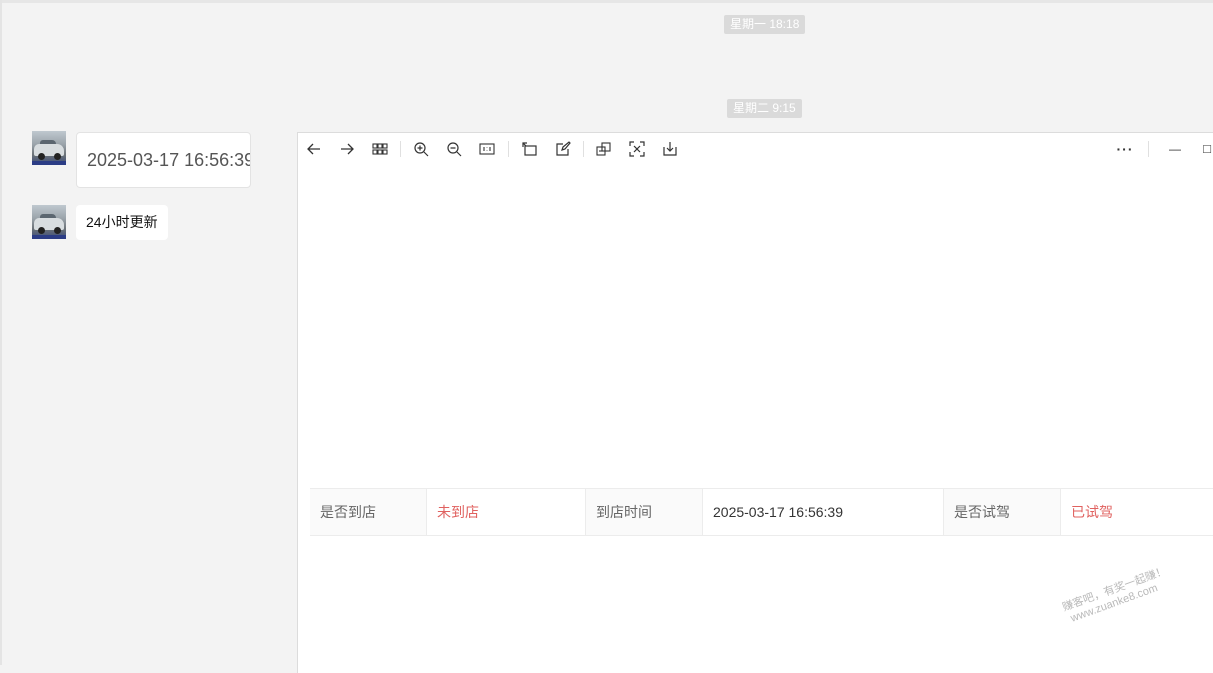 The image size is (1213, 673). What do you see at coordinates (606, 1) in the screenshot?
I see `window-top-border` at bounding box center [606, 1].